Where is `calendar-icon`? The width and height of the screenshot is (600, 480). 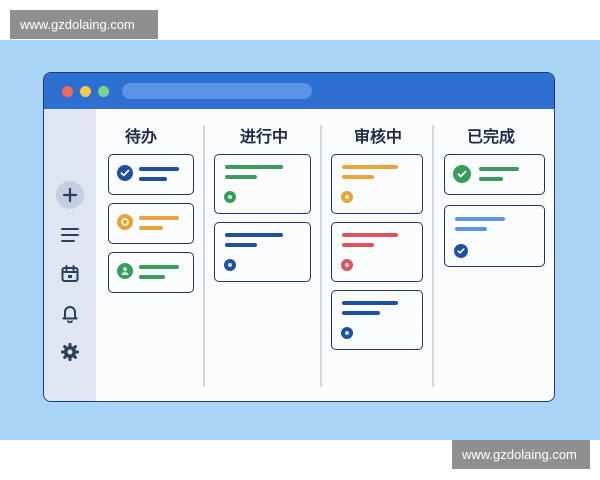 calendar-icon is located at coordinates (70, 273).